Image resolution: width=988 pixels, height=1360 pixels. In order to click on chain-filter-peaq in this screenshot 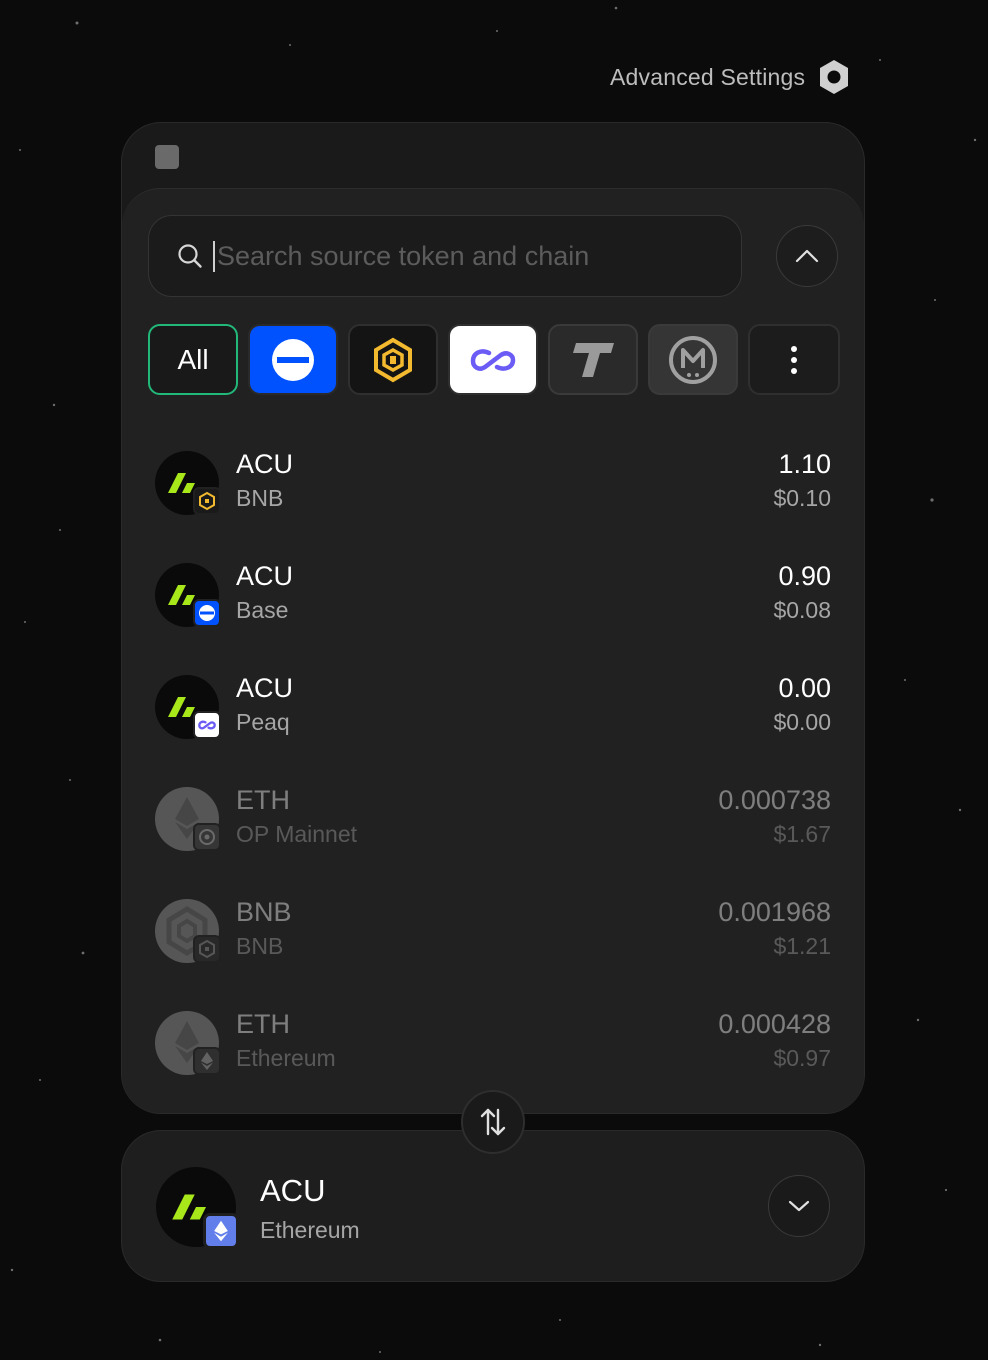, I will do `click(493, 359)`.